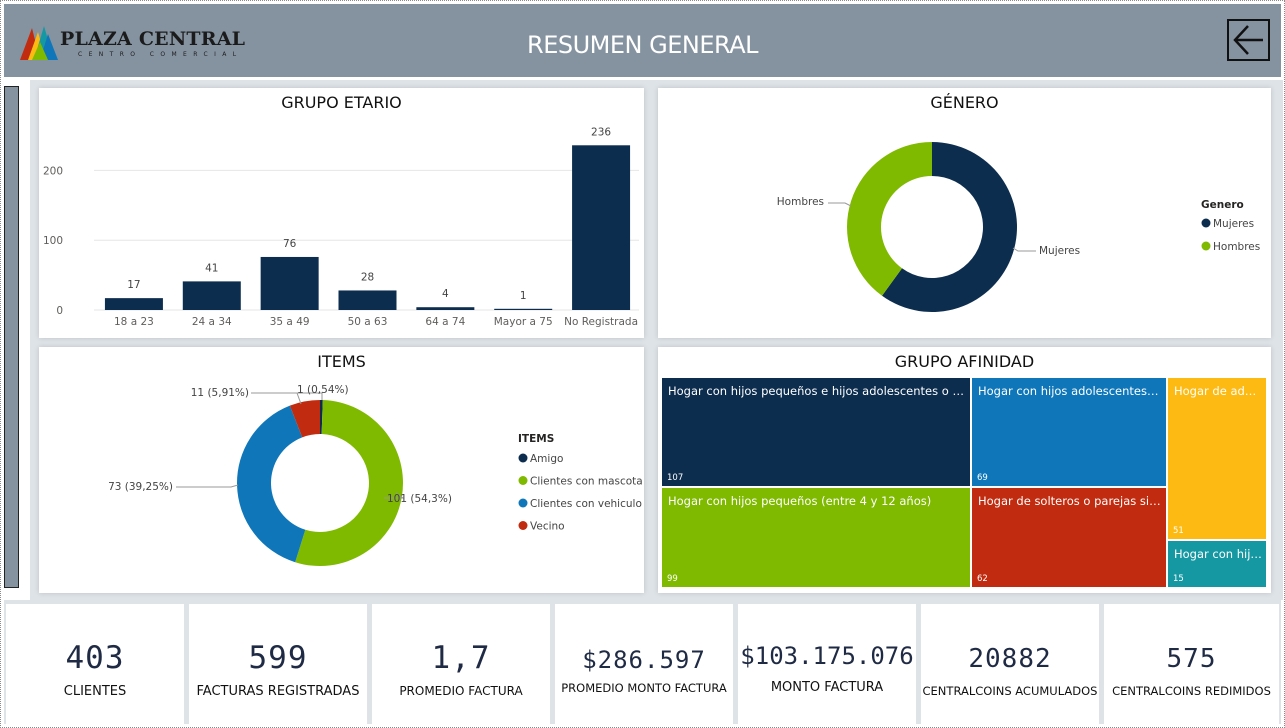 The image size is (1285, 728). I want to click on kpi-card-centralcoins-redimidos: 575 CENTRALCOINS REDIMIDOS, so click(1191, 664).